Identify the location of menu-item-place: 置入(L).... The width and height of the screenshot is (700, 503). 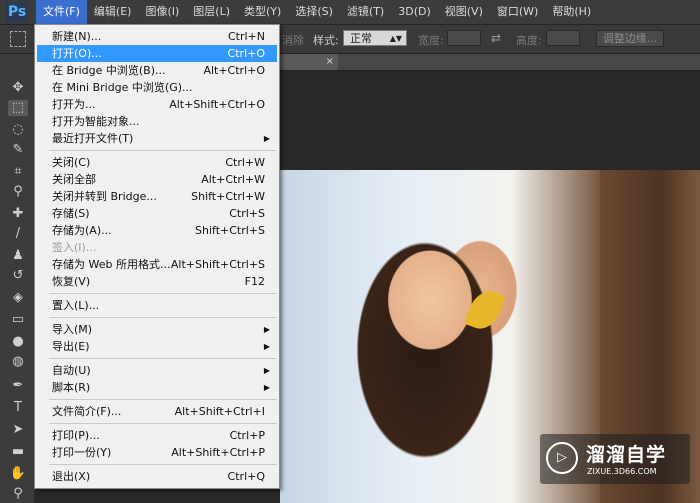
(157, 305).